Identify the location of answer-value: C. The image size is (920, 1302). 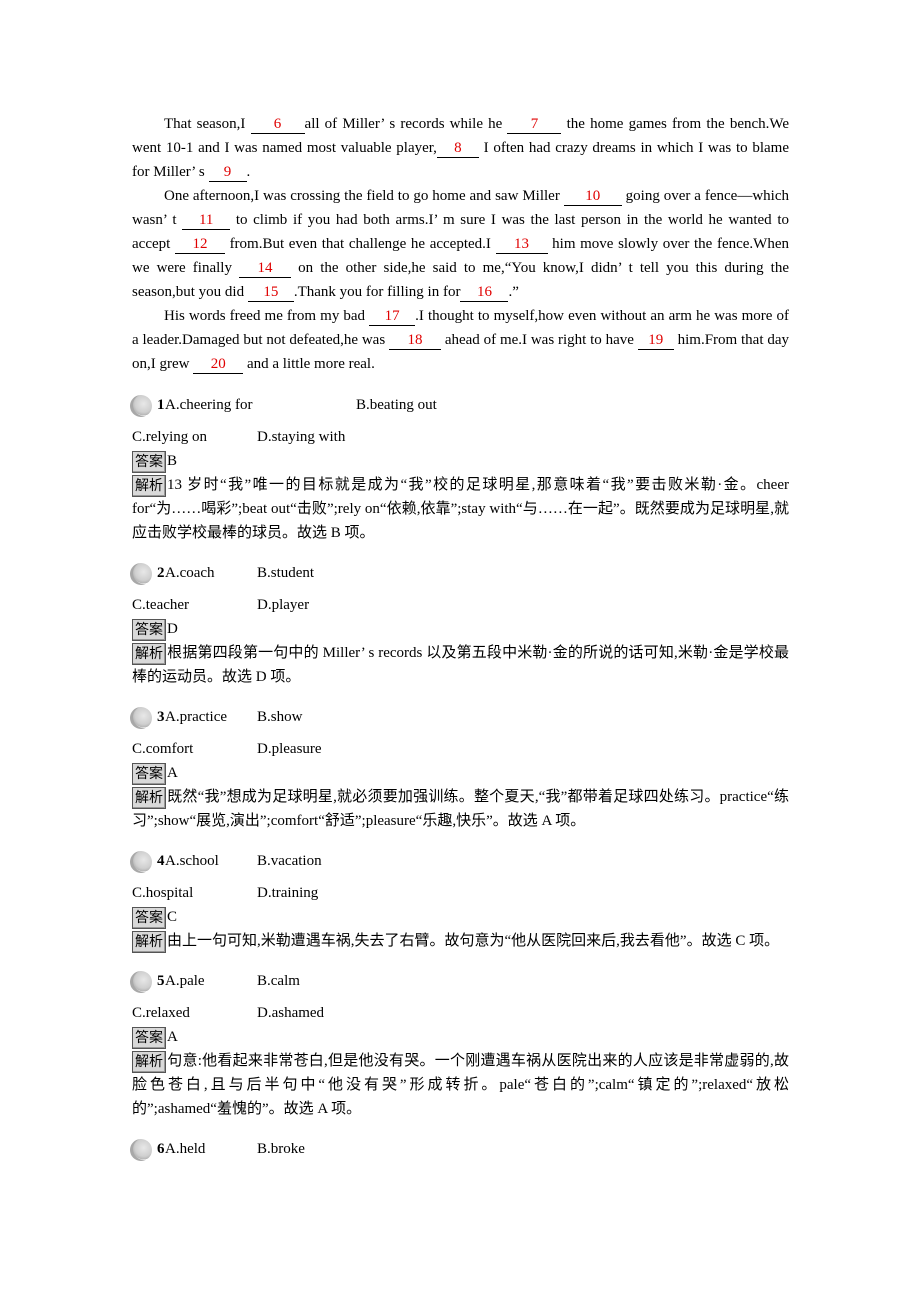
(172, 917).